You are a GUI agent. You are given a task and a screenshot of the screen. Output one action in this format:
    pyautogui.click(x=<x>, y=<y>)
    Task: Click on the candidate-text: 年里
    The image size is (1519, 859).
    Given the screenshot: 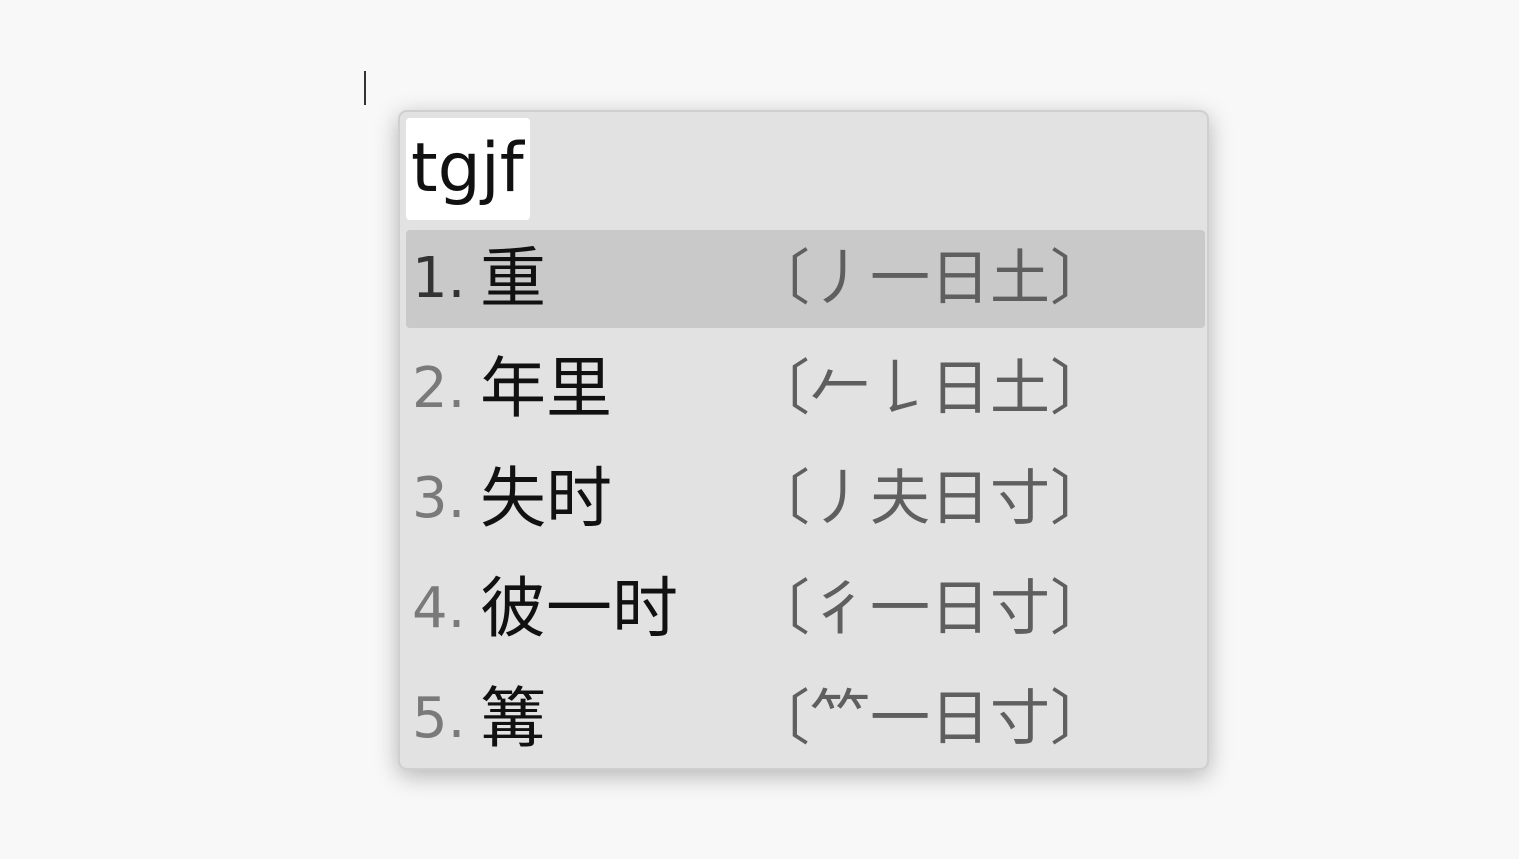 What is the action you would take?
    pyautogui.click(x=546, y=388)
    